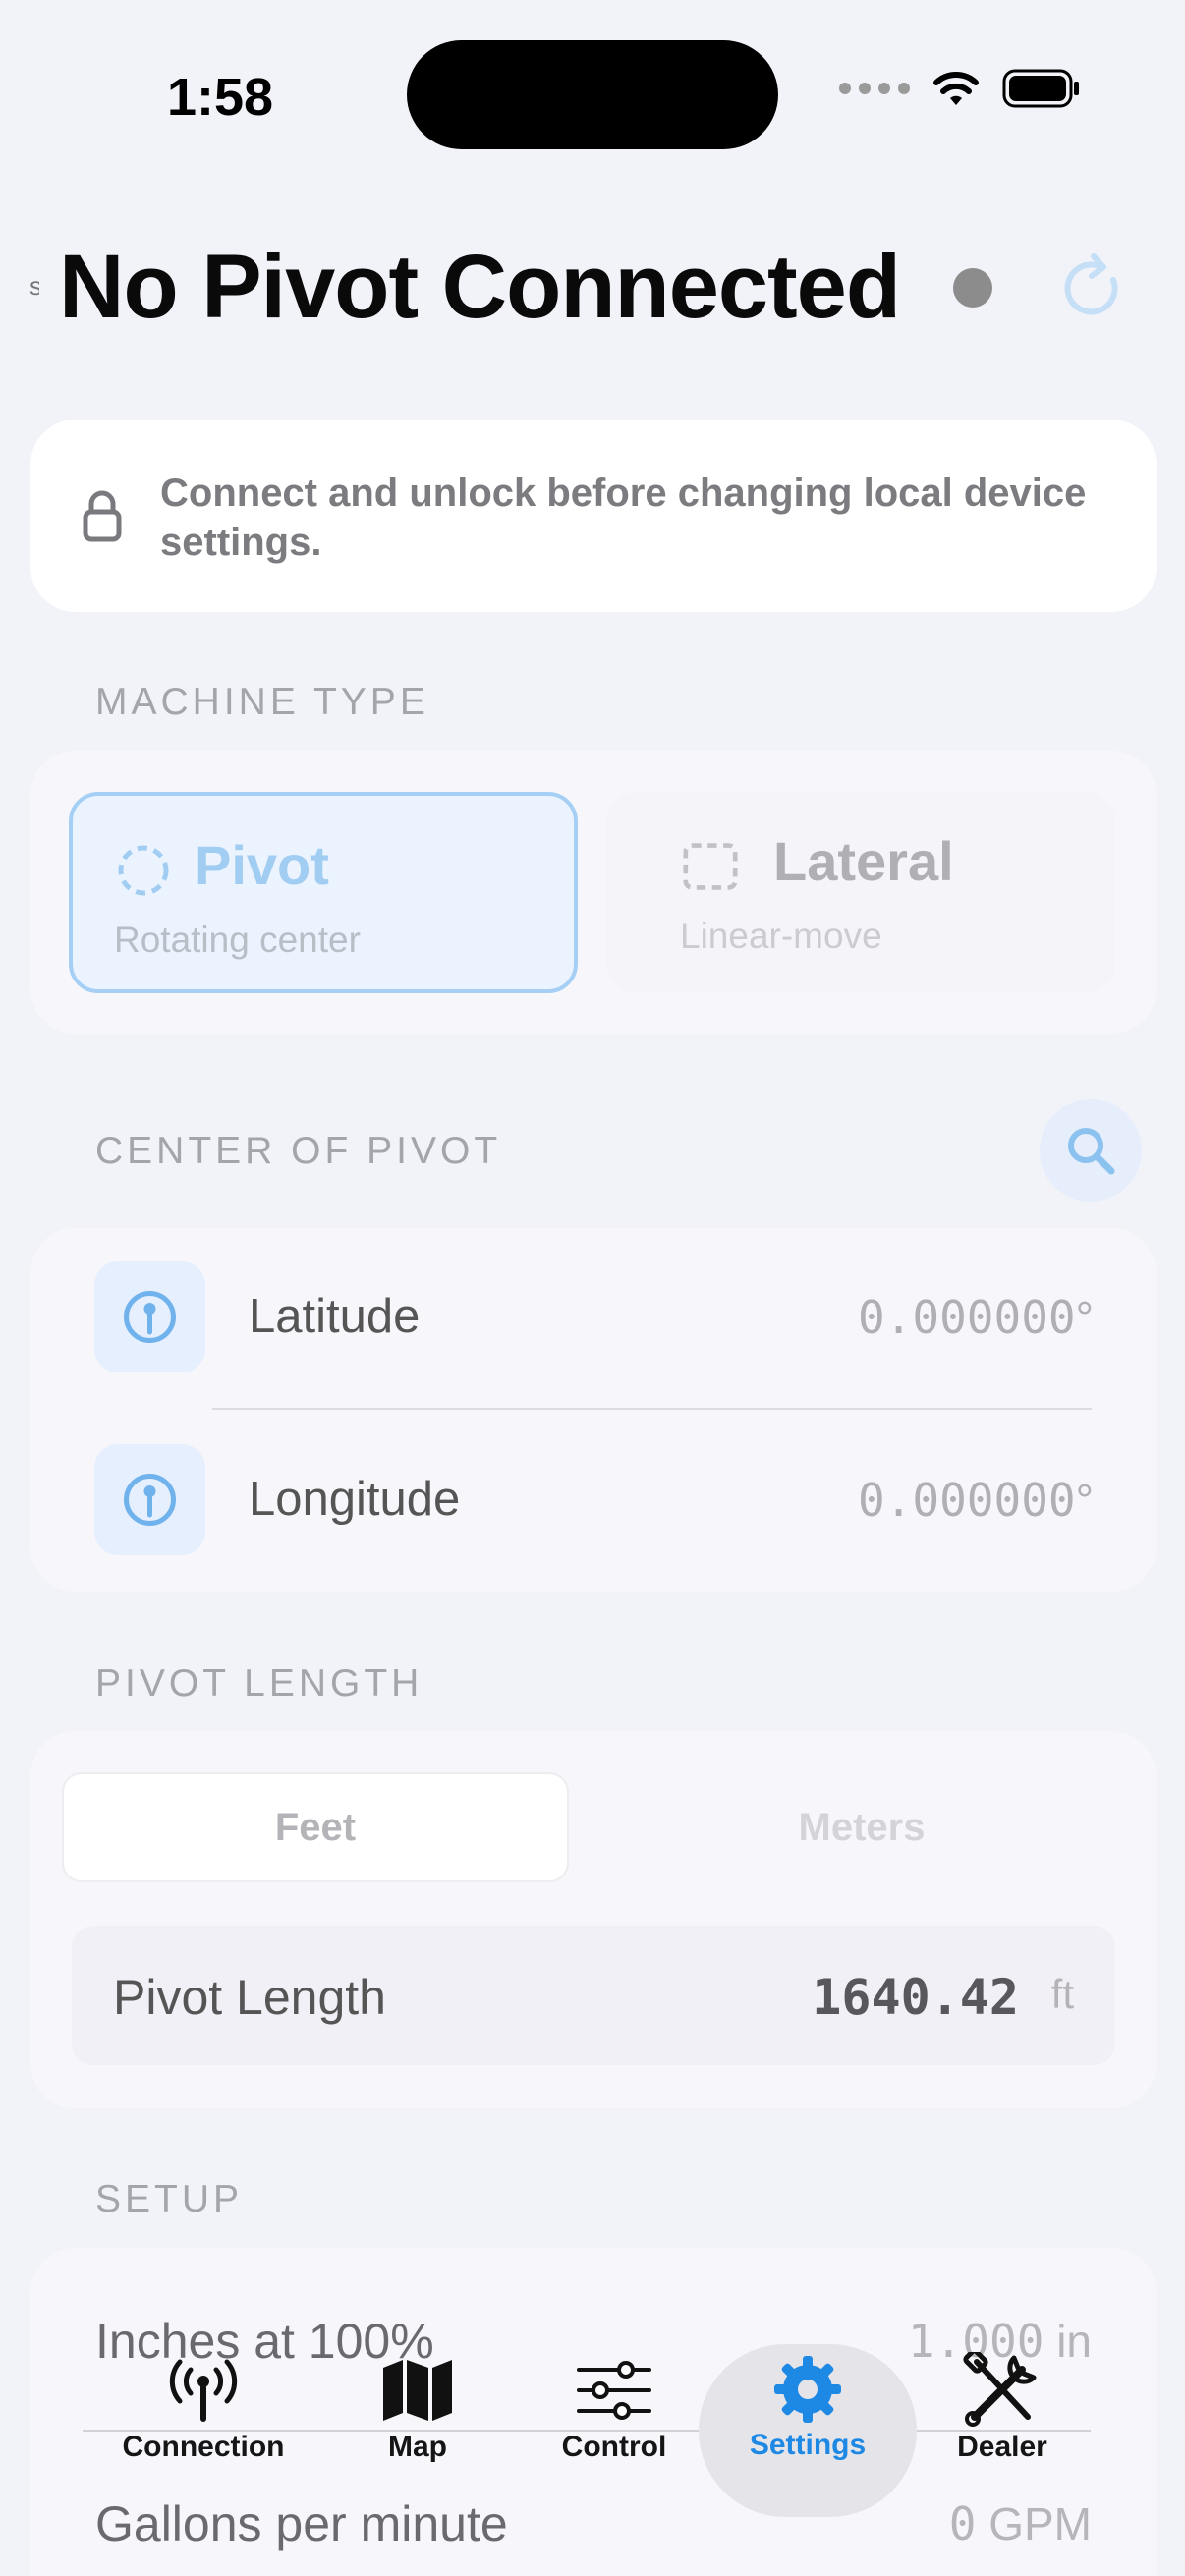 The width and height of the screenshot is (1185, 2576). What do you see at coordinates (614, 2447) in the screenshot?
I see `tab-control-label: Control` at bounding box center [614, 2447].